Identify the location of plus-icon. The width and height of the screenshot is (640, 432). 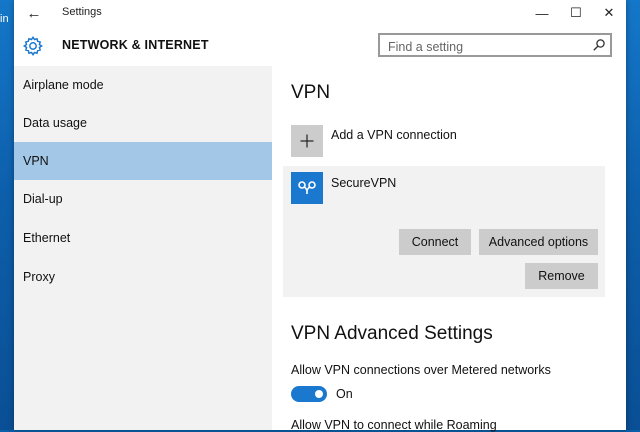
(307, 141).